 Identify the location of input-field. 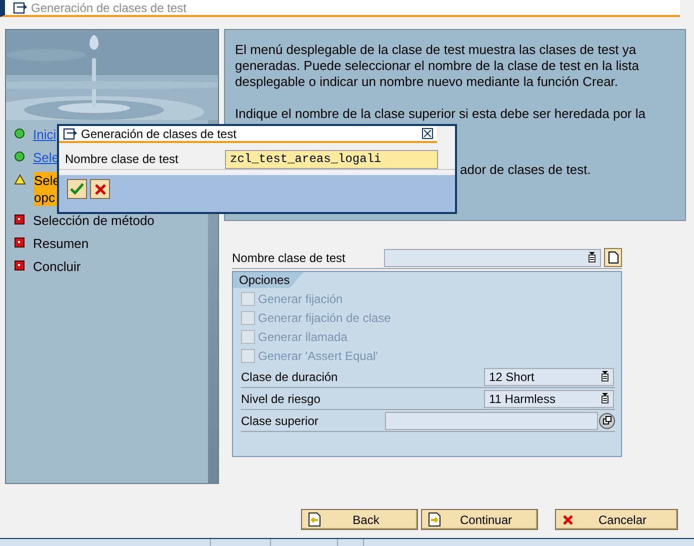
(491, 421).